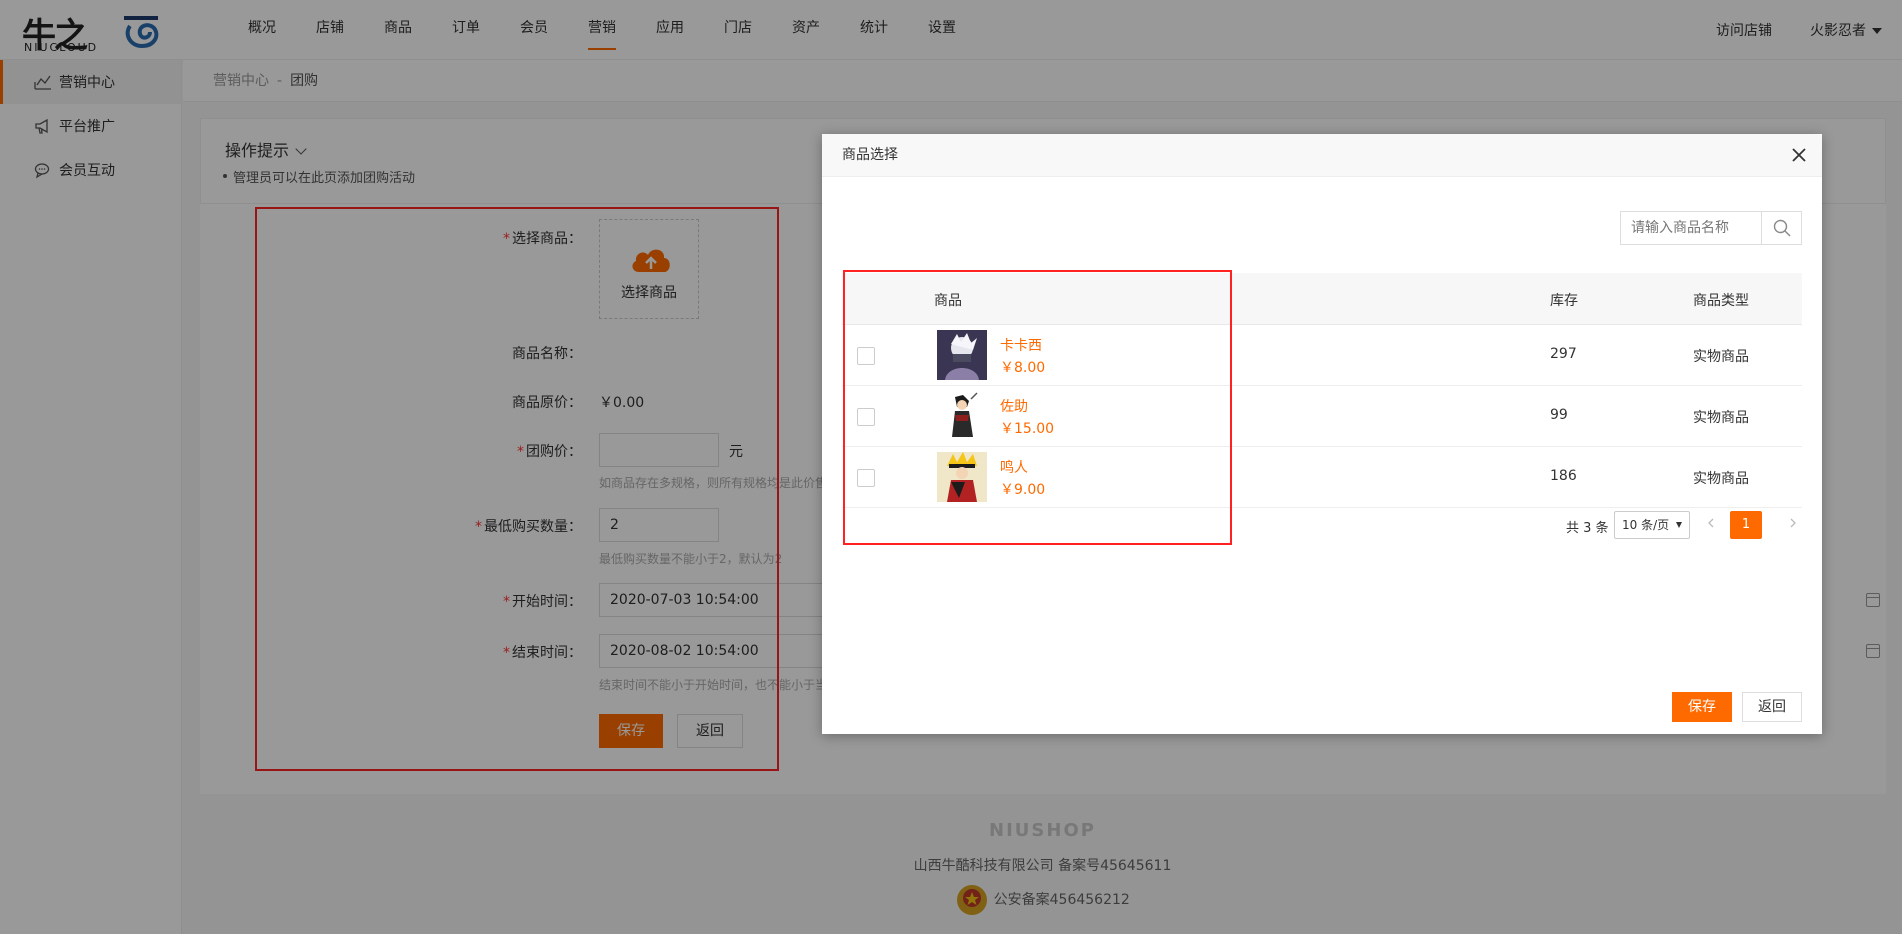  I want to click on close-icon, so click(1799, 155).